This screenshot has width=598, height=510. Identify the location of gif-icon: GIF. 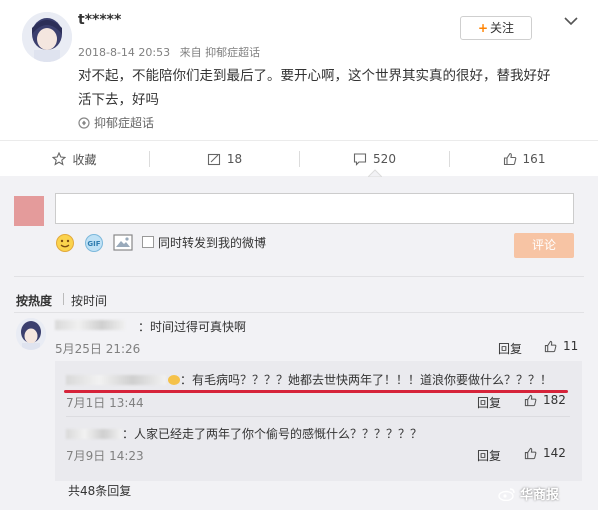
(94, 243).